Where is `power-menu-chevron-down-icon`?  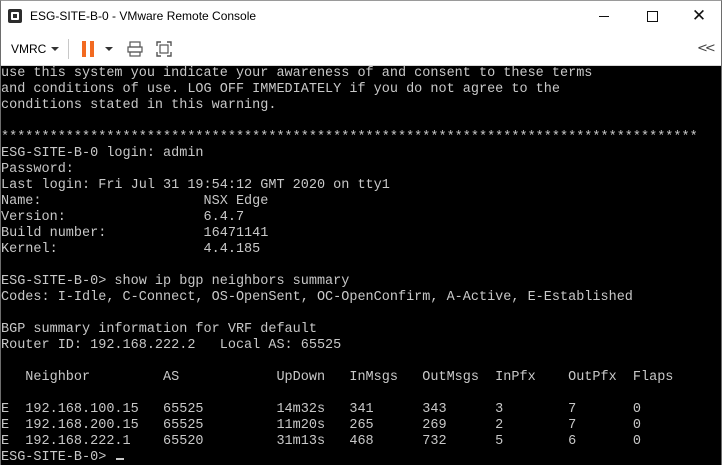 power-menu-chevron-down-icon is located at coordinates (109, 49).